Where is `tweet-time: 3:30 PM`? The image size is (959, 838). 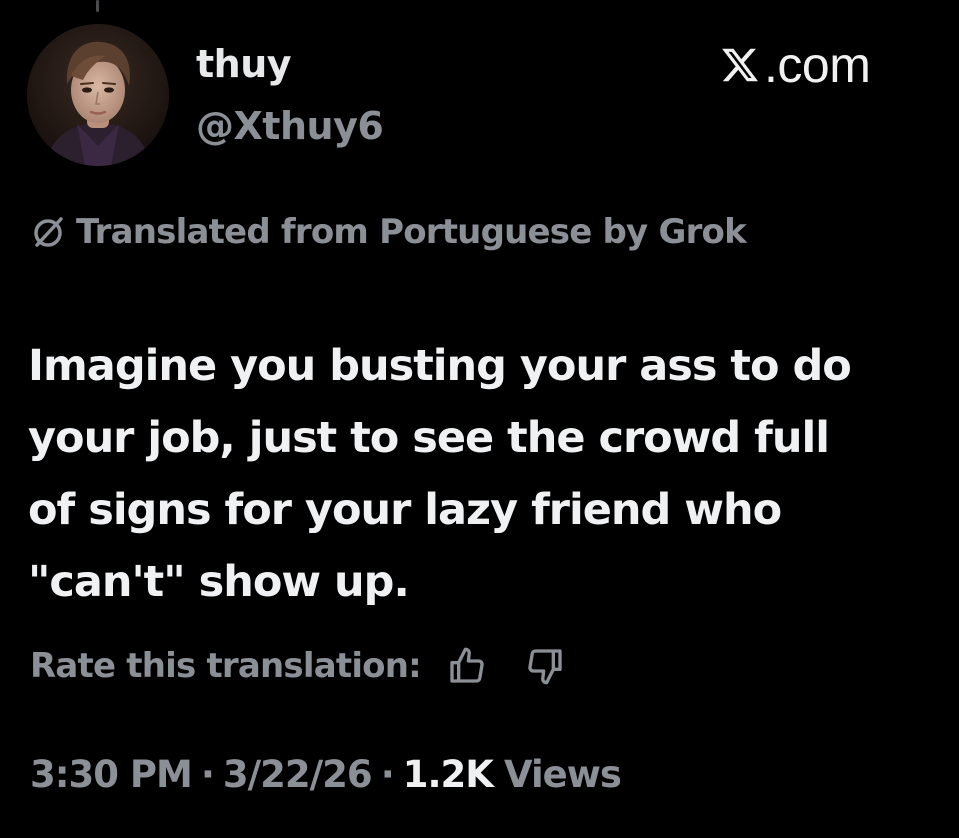
tweet-time: 3:30 PM is located at coordinates (111, 774).